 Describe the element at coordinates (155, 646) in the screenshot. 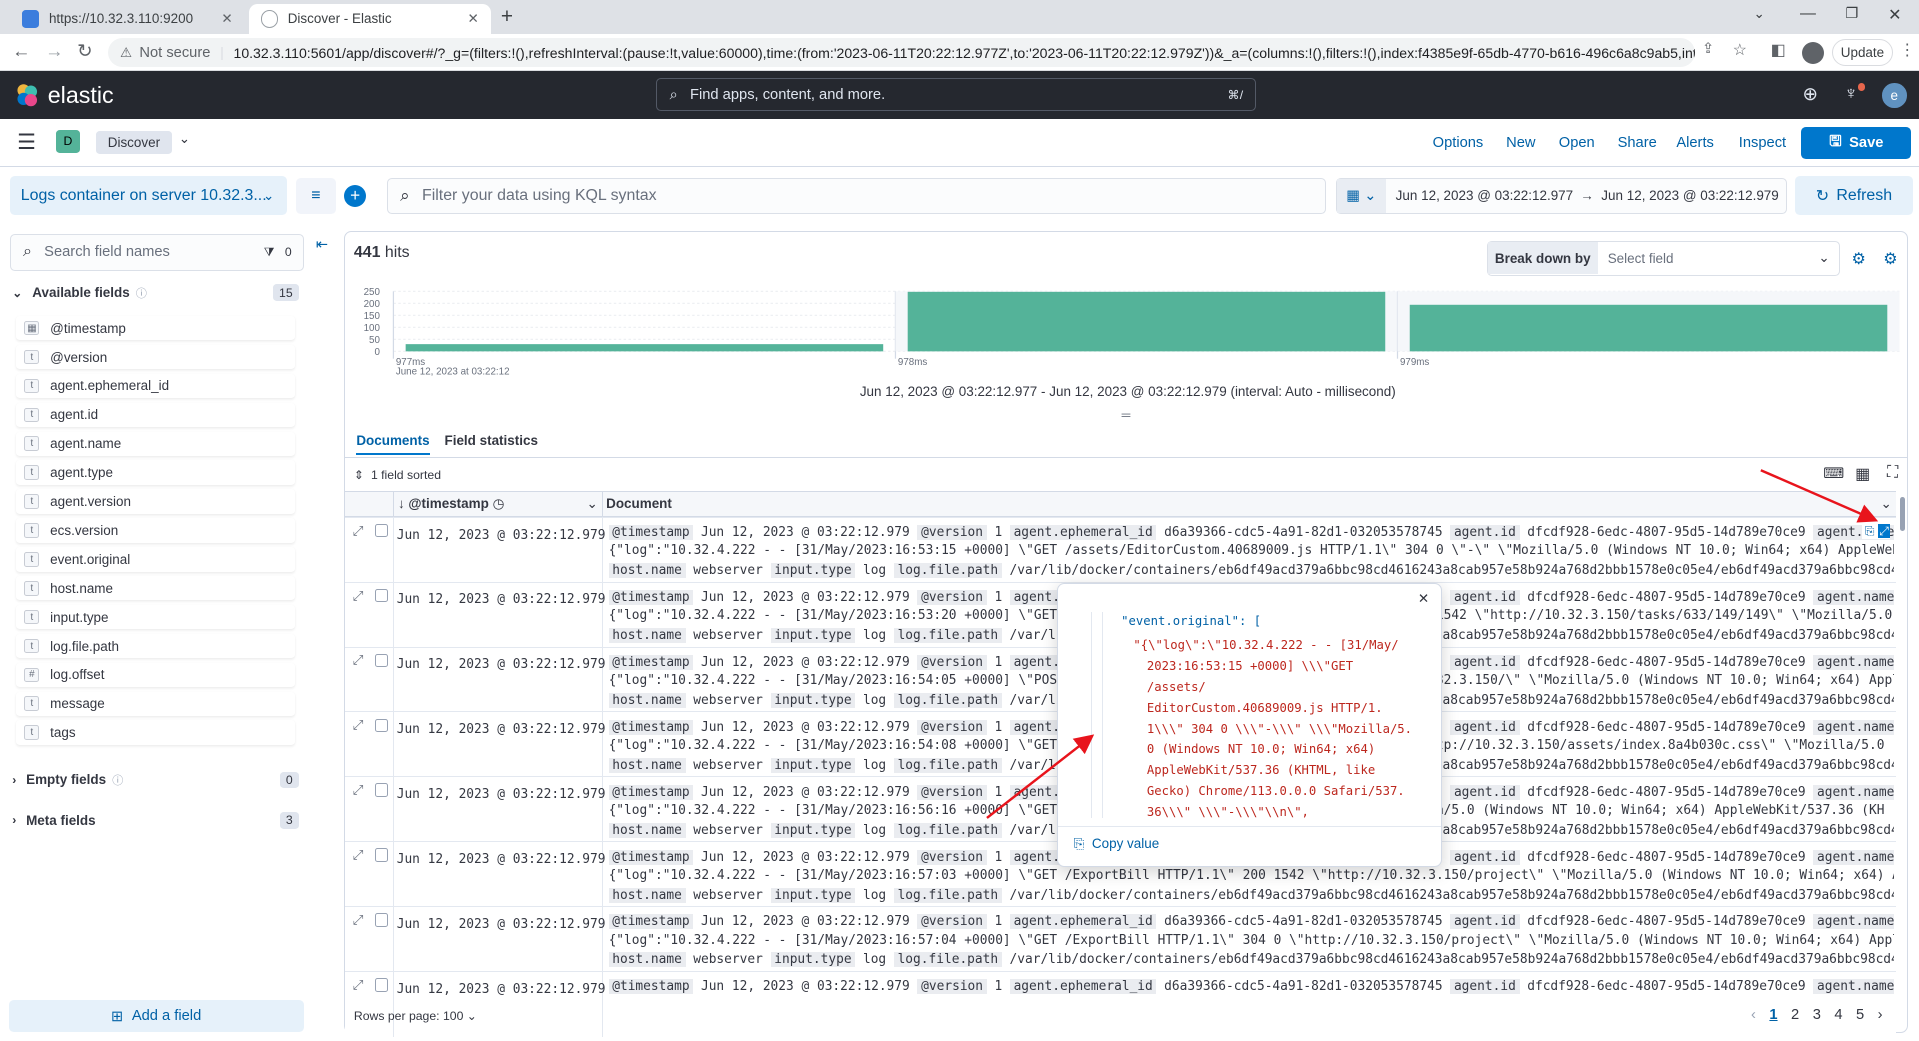

I see `field-item: t log.file.path` at that location.